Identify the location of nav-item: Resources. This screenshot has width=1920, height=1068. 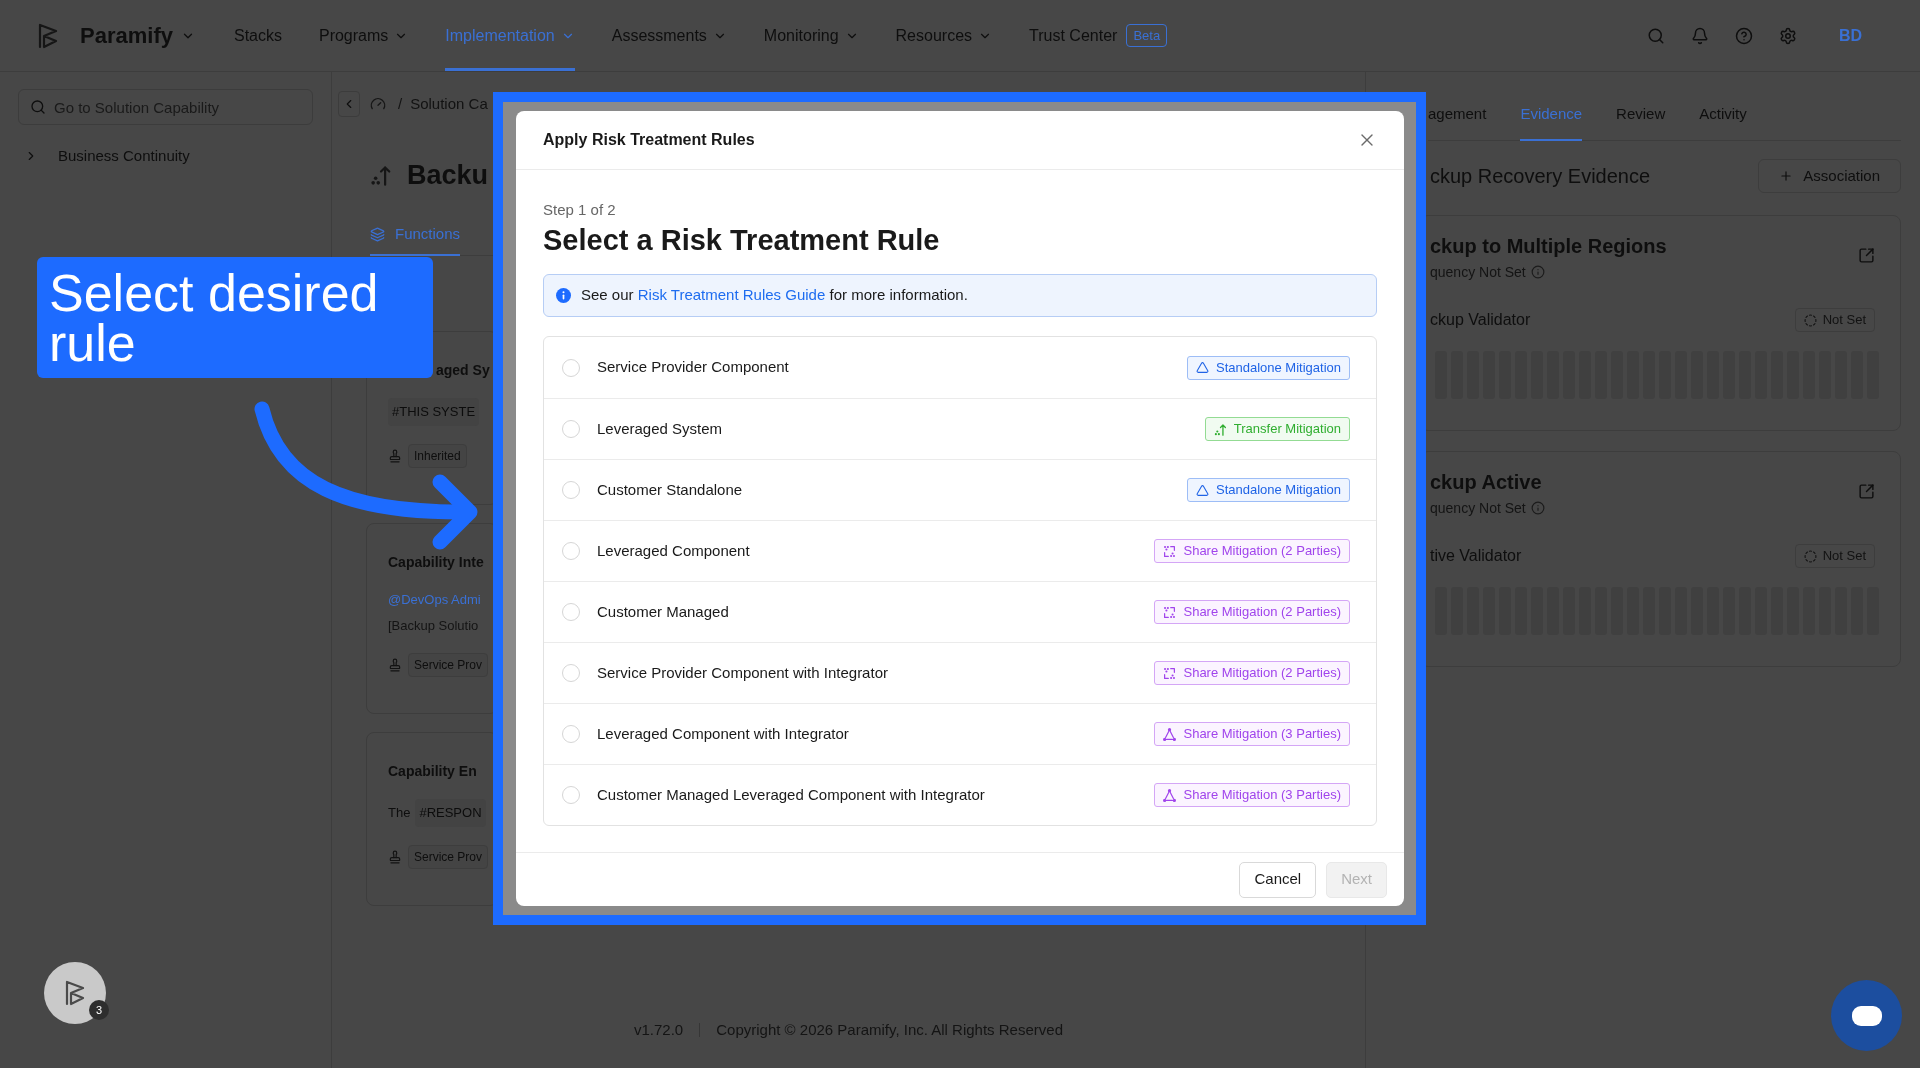
(944, 35).